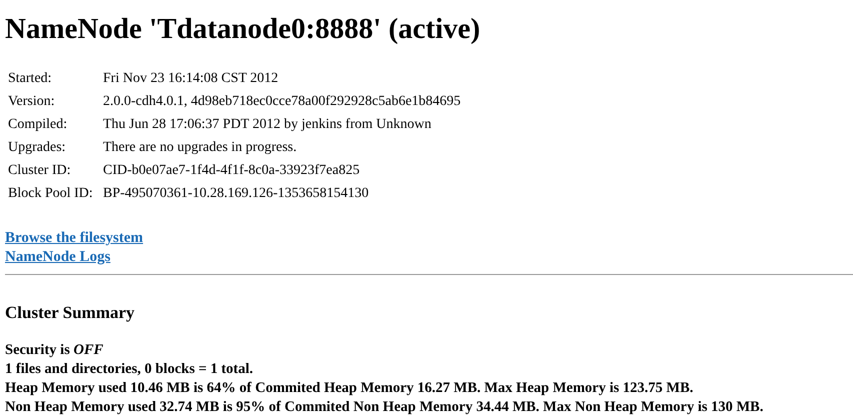  Describe the element at coordinates (236, 193) in the screenshot. I see `info-value: BP-495070361-10.28.169.126-1353658154130` at that location.